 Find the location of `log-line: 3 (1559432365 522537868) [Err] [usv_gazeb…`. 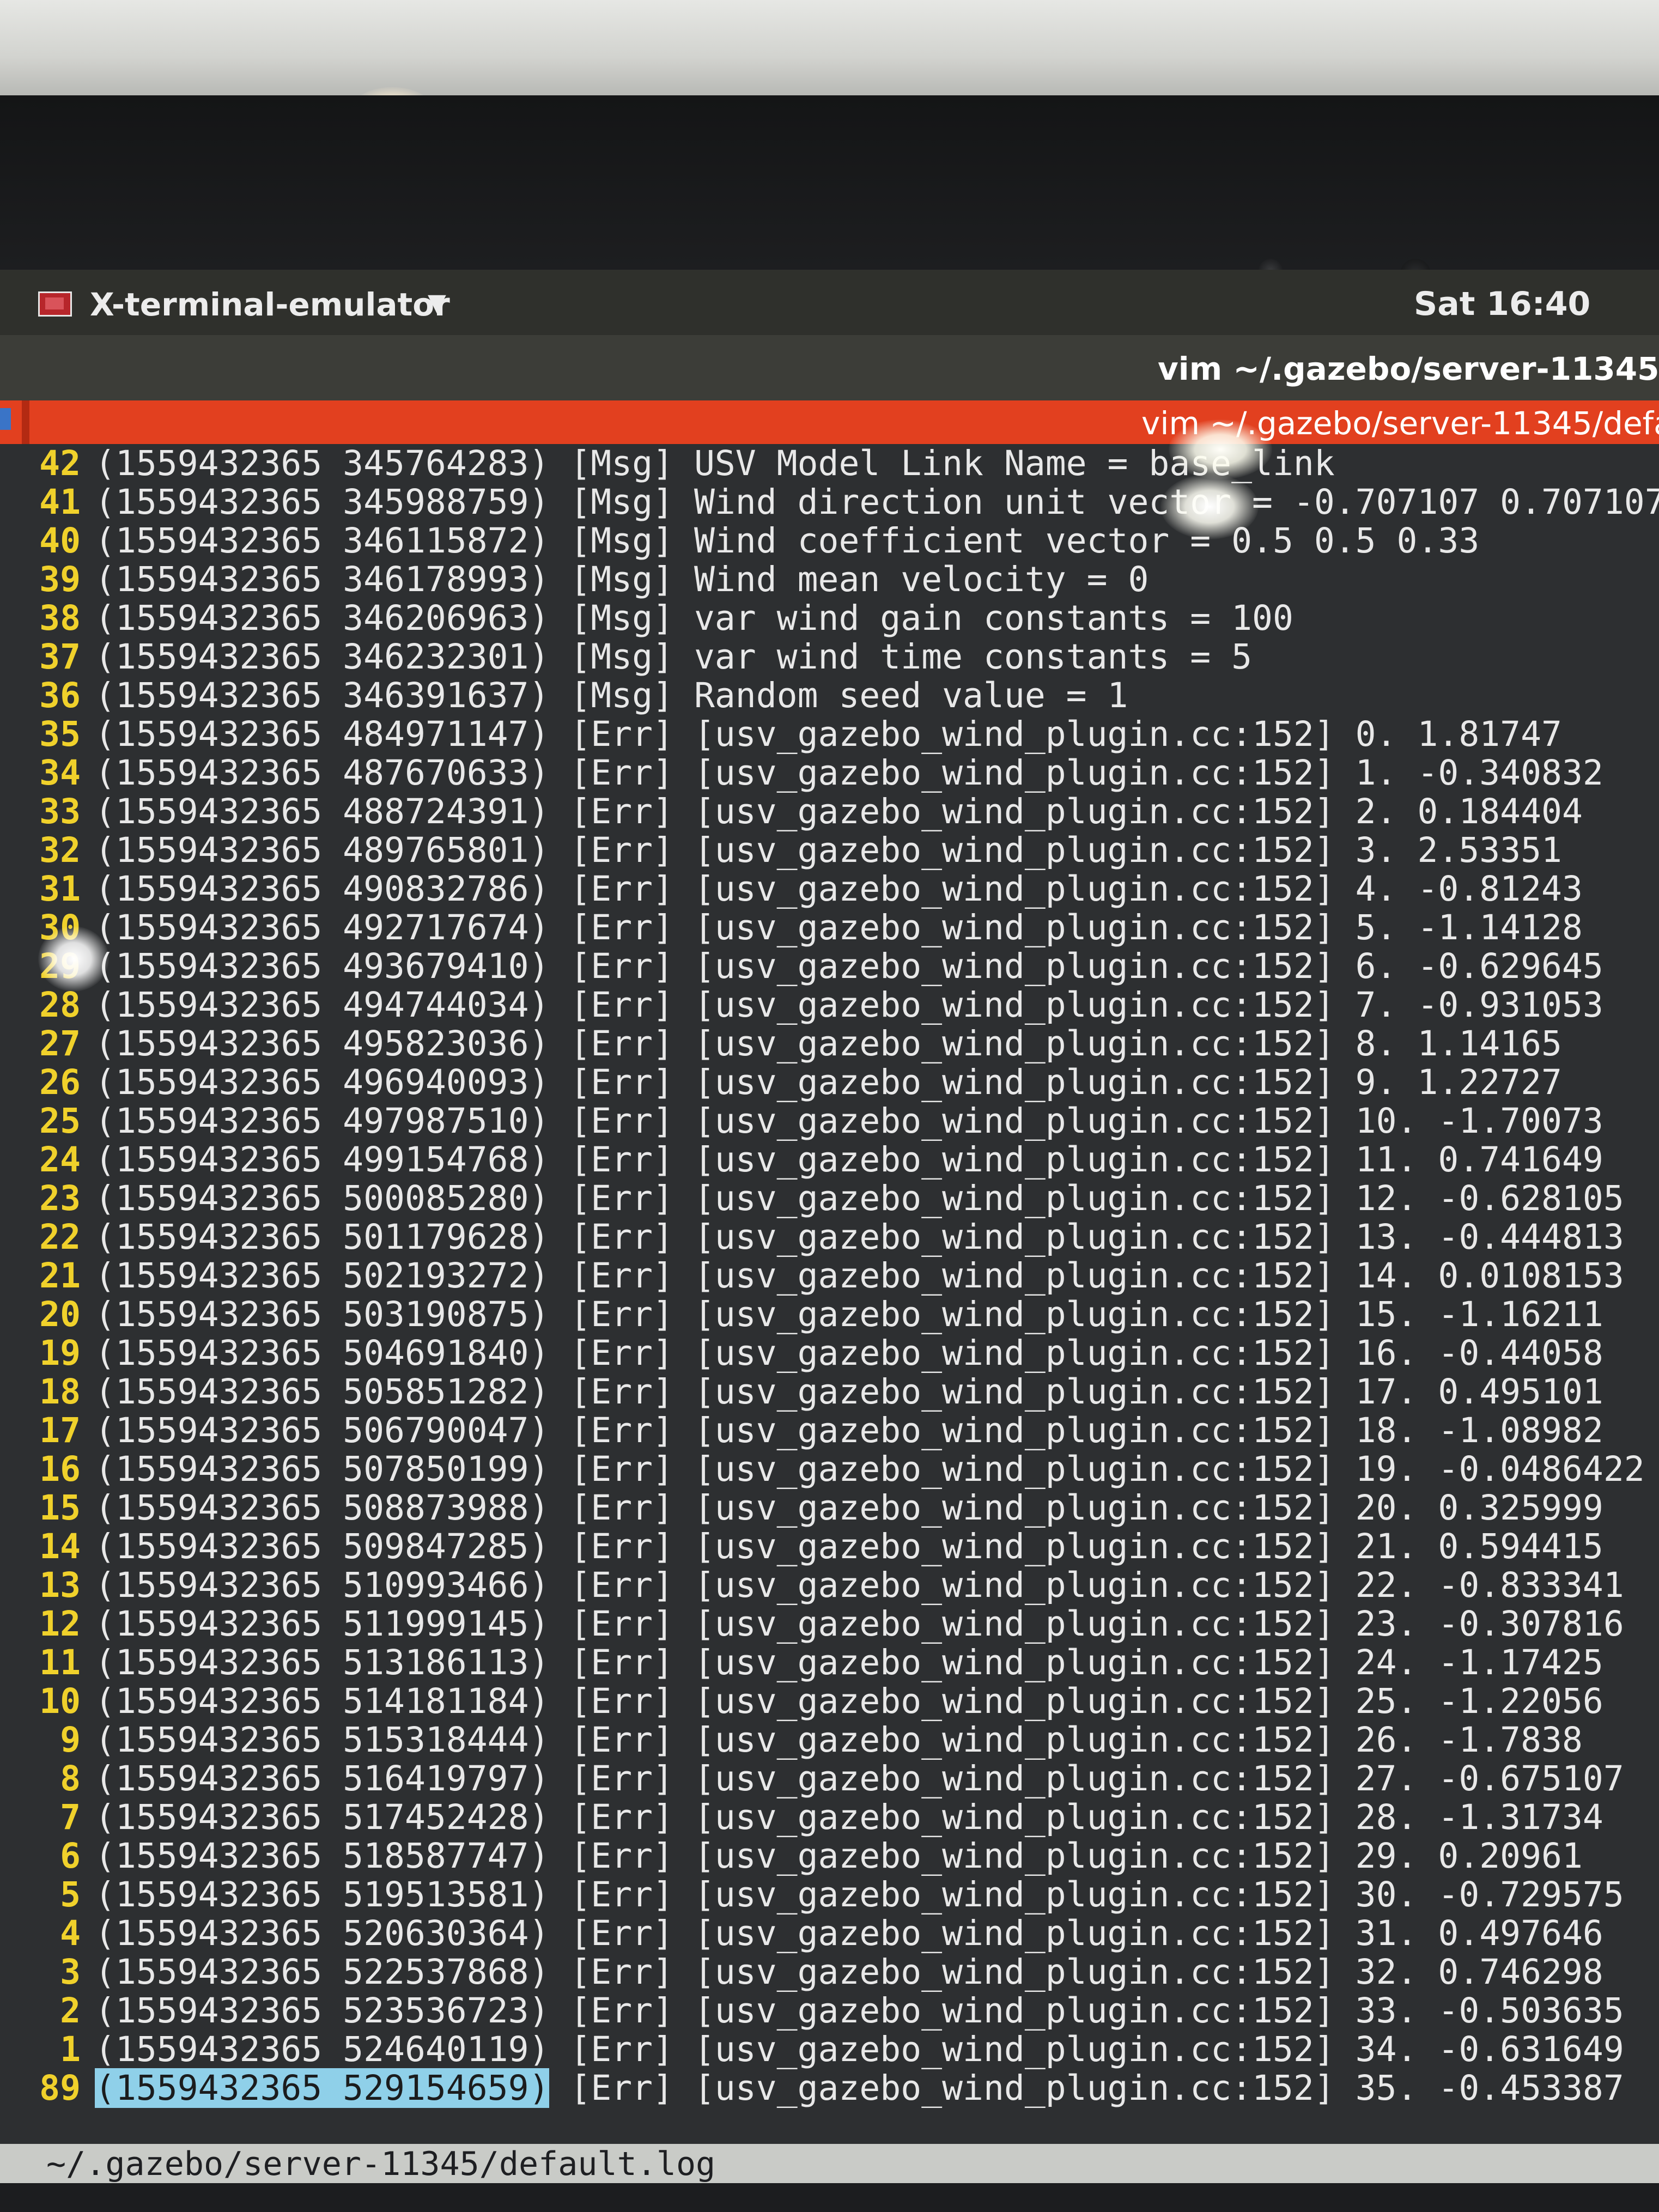

log-line: 3 (1559432365 522537868) [Err] [usv_gazeb… is located at coordinates (837, 1972).